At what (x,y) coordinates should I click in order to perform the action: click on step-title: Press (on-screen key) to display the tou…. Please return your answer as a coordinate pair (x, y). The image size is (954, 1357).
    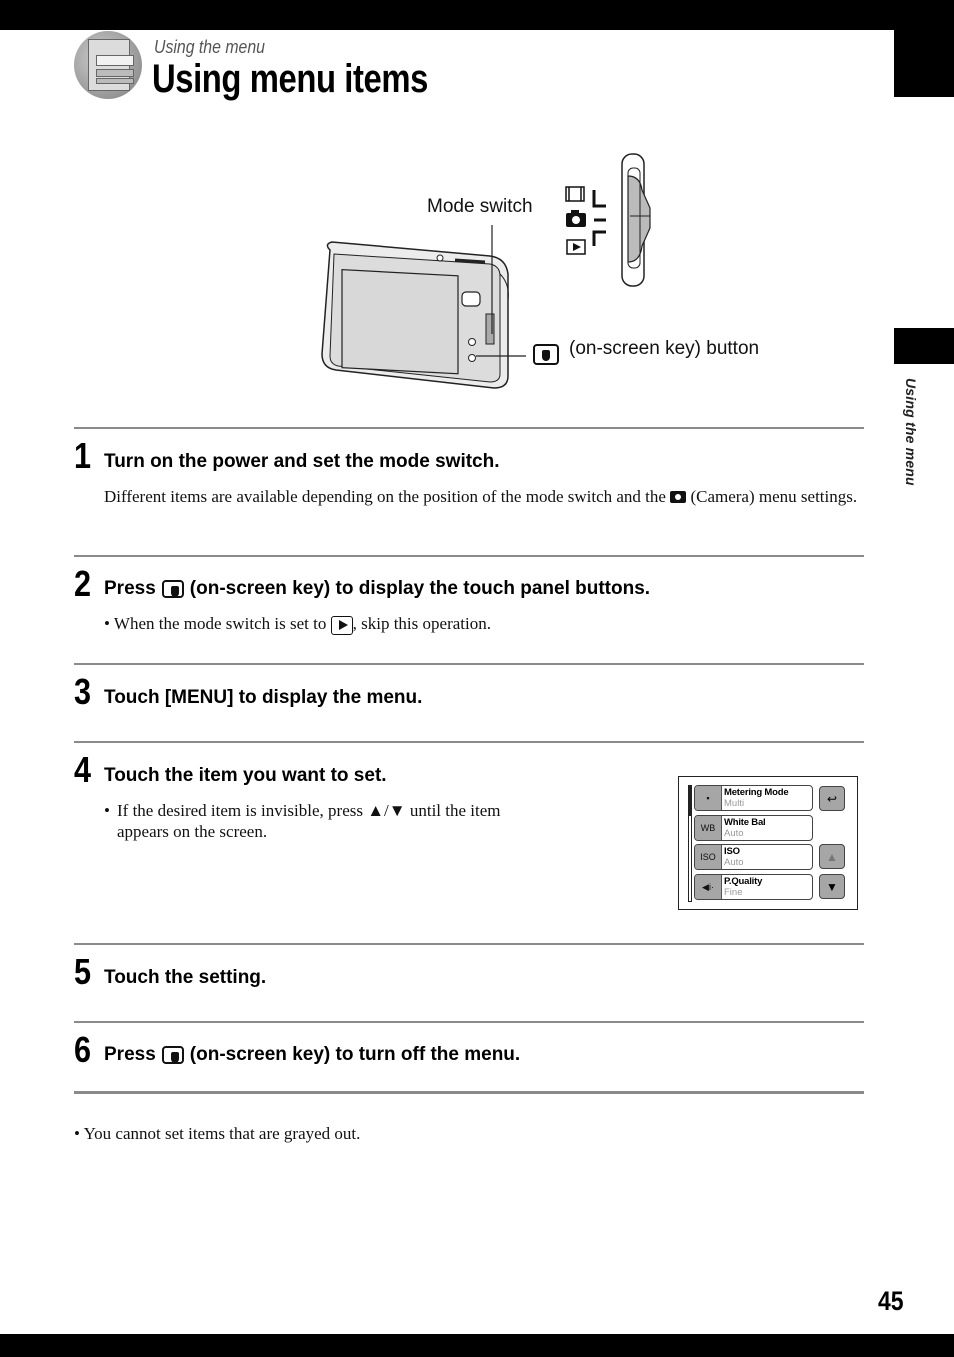
    Looking at the image, I should click on (377, 588).